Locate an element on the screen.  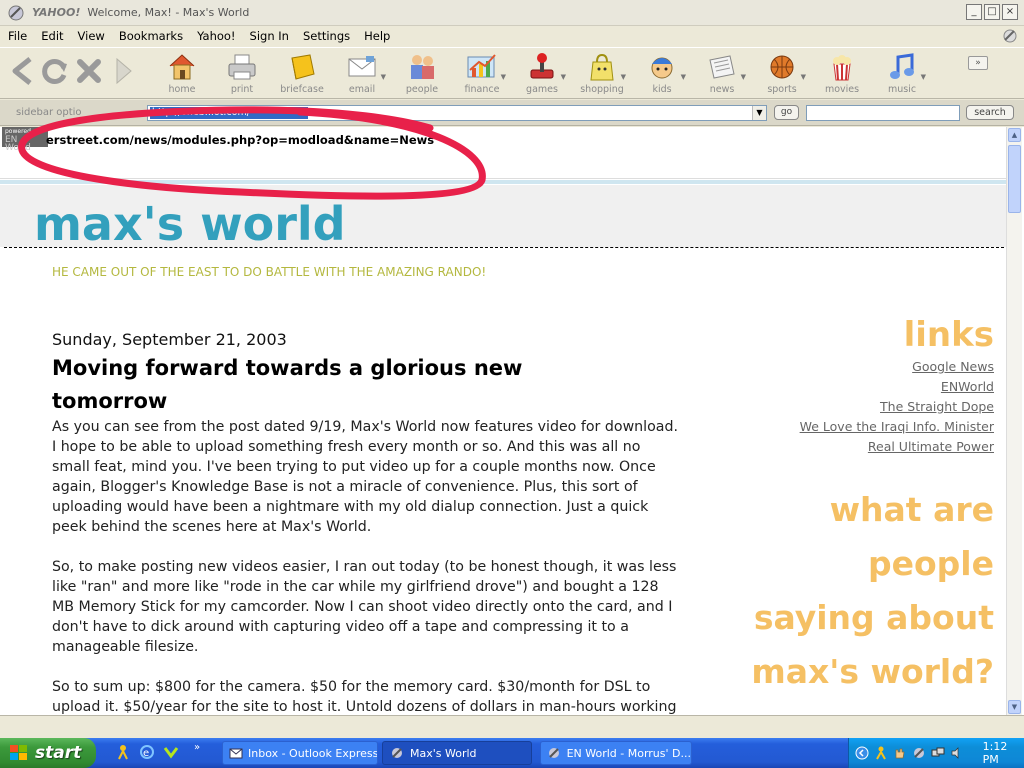
winamp-icon is located at coordinates (171, 752).